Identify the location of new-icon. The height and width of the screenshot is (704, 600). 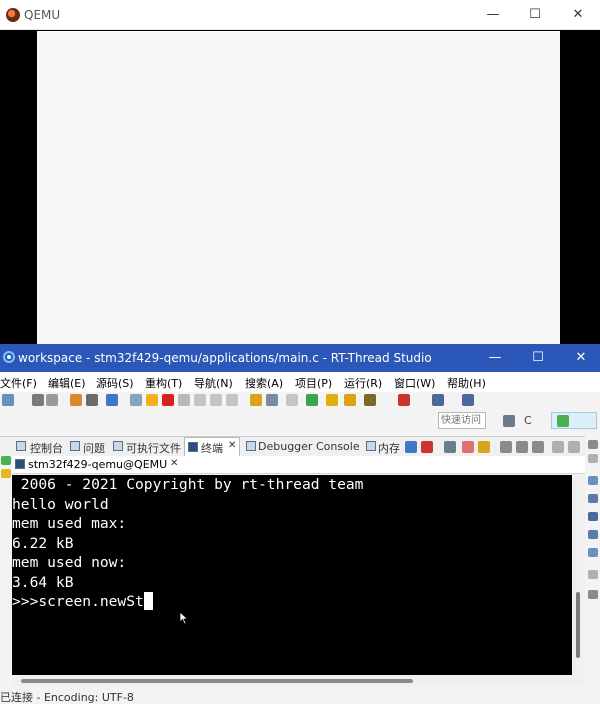
(8, 400).